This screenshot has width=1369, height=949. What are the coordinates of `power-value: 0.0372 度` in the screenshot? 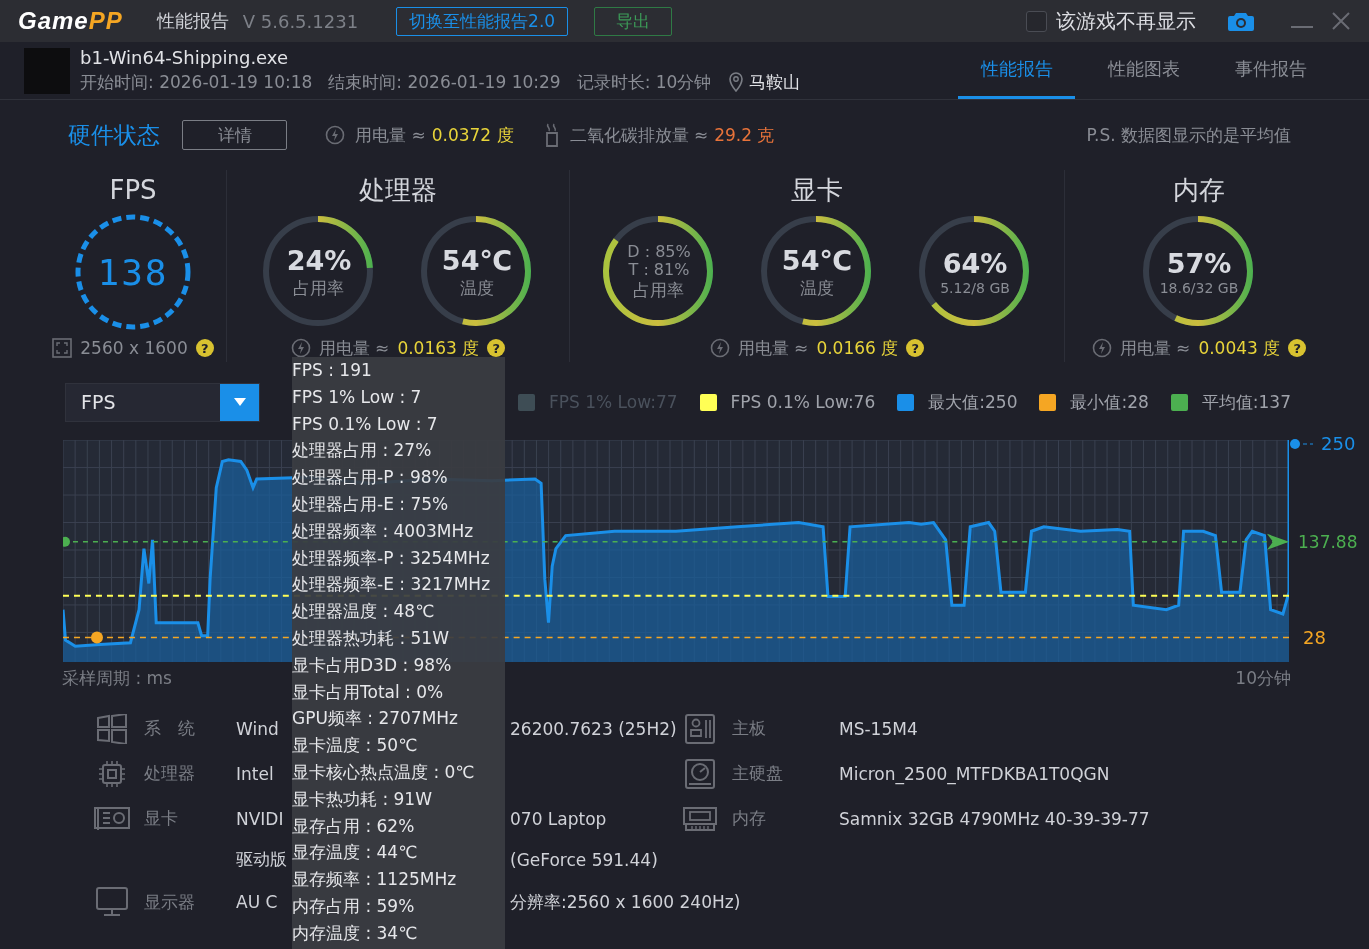 It's located at (472, 135).